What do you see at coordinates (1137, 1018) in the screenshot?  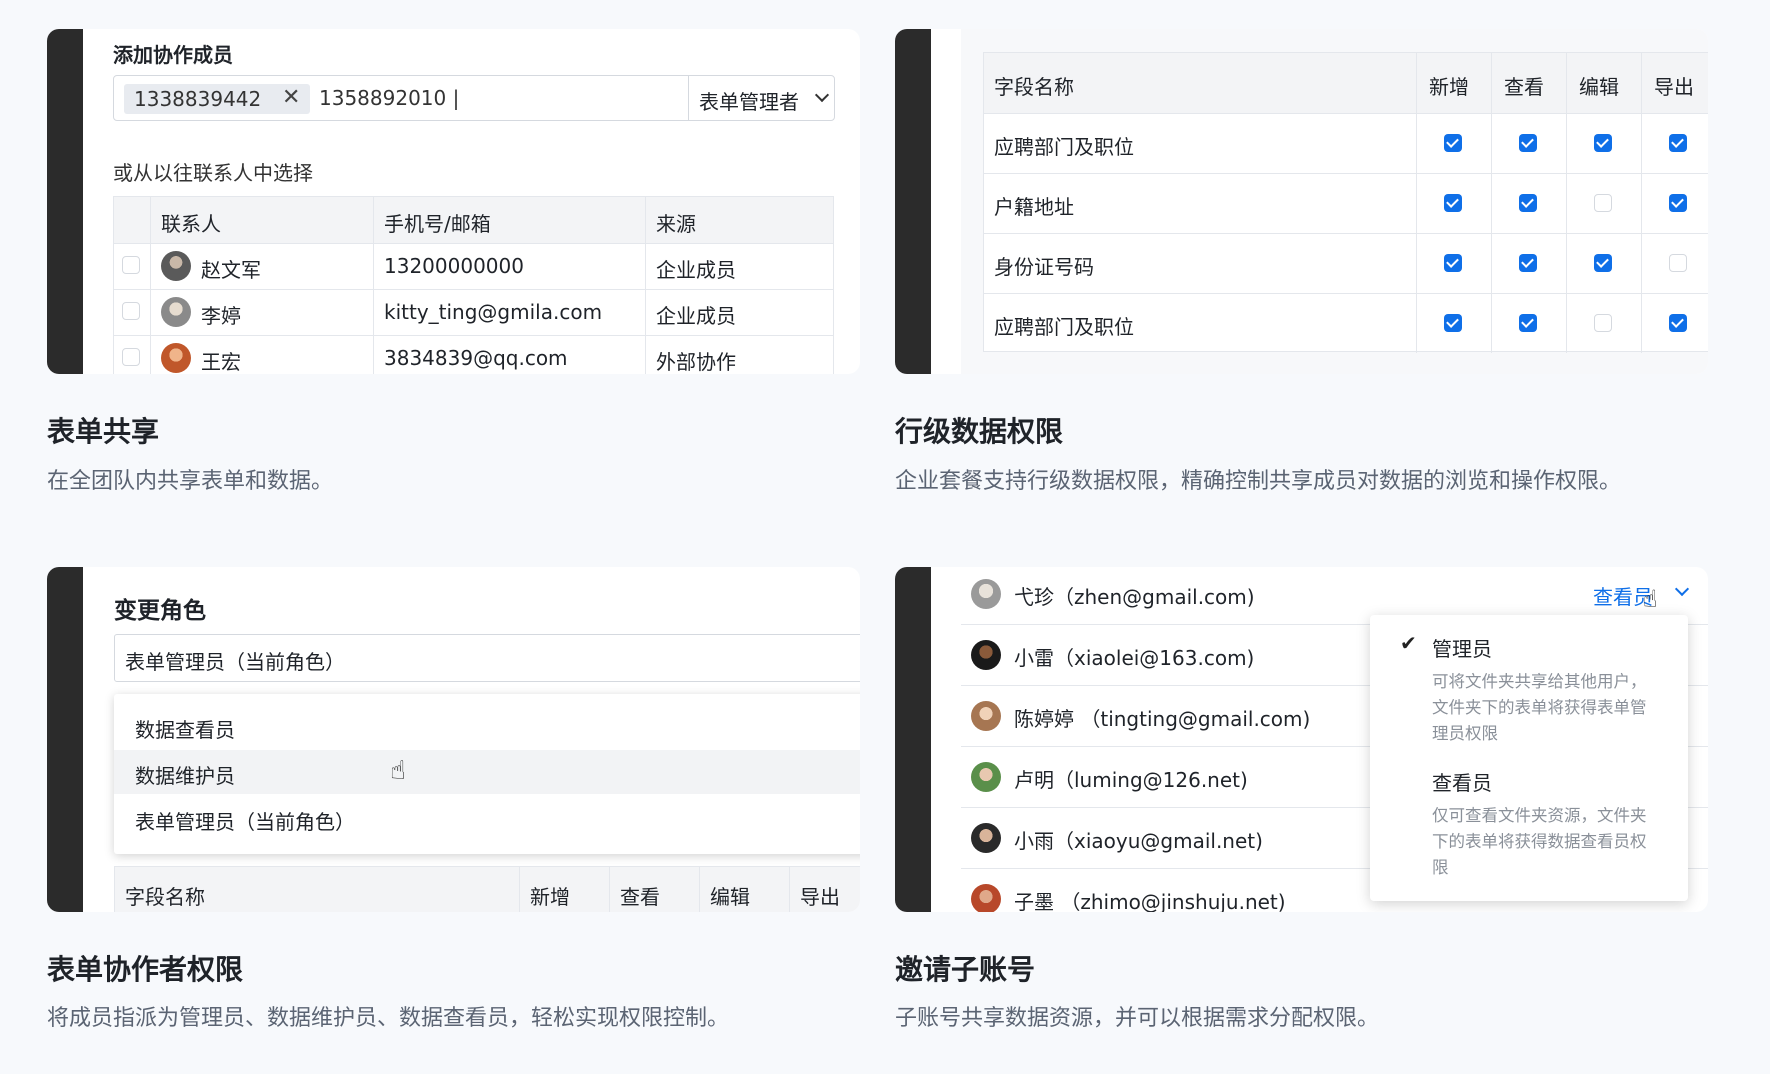 I see `invite-subaccount-desc: 子账号共享数据资源，并可以根据需求分配权限。` at bounding box center [1137, 1018].